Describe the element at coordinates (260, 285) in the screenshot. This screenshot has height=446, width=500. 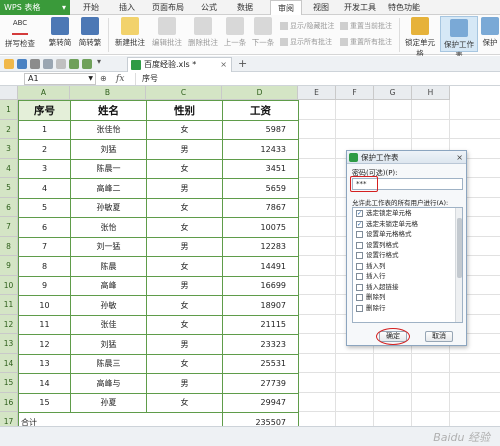
I see `cell-salary: 16699` at that location.